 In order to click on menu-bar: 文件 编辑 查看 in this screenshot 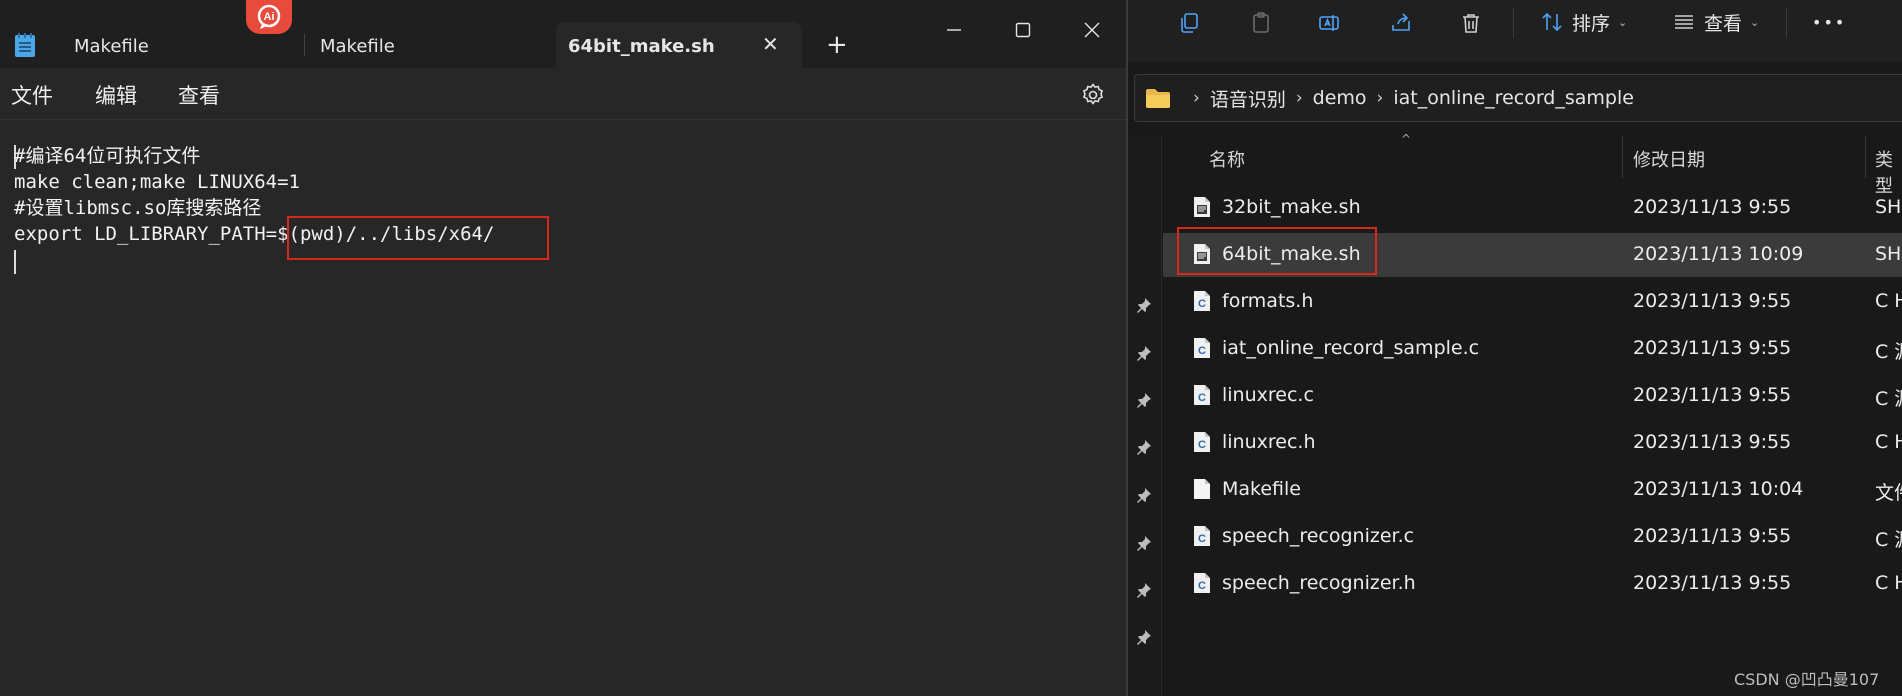, I will do `click(563, 94)`.